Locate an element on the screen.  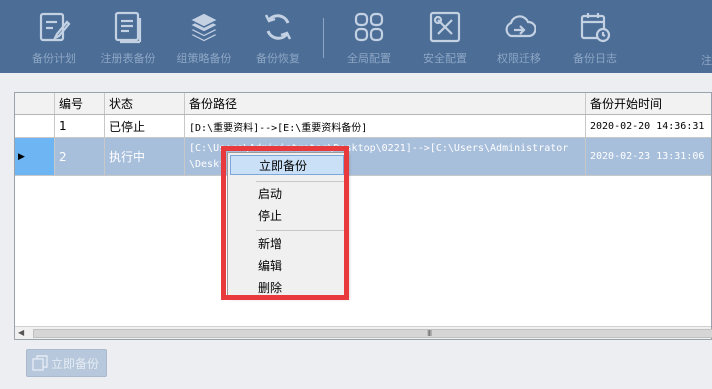
toolbar-backup-log-button: 备份日志 is located at coordinates (595, 36).